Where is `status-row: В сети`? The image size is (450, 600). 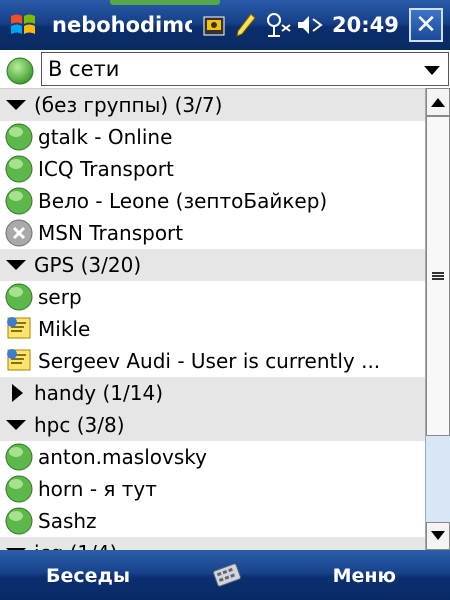
status-row: В сети is located at coordinates (225, 69).